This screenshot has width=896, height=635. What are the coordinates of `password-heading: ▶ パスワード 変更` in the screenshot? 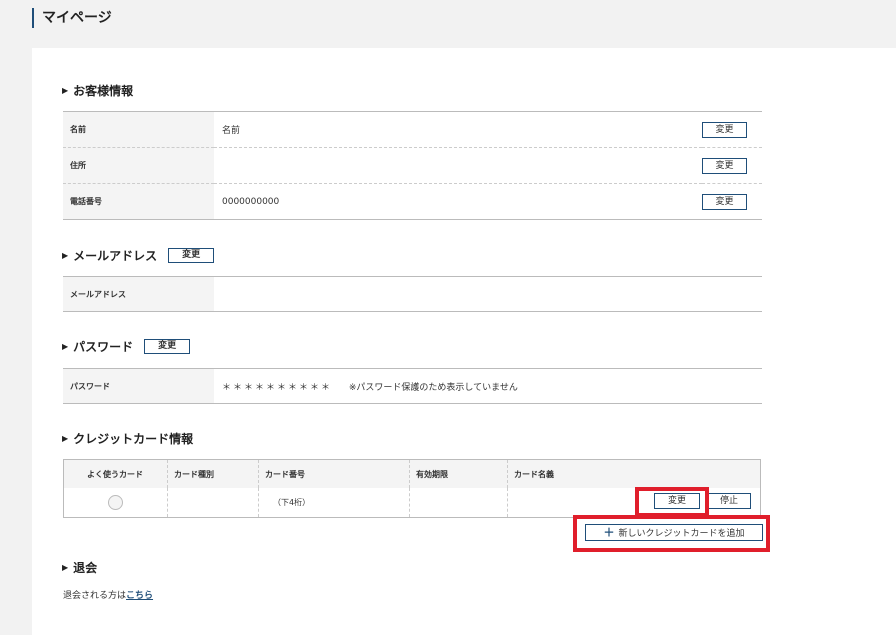 It's located at (126, 346).